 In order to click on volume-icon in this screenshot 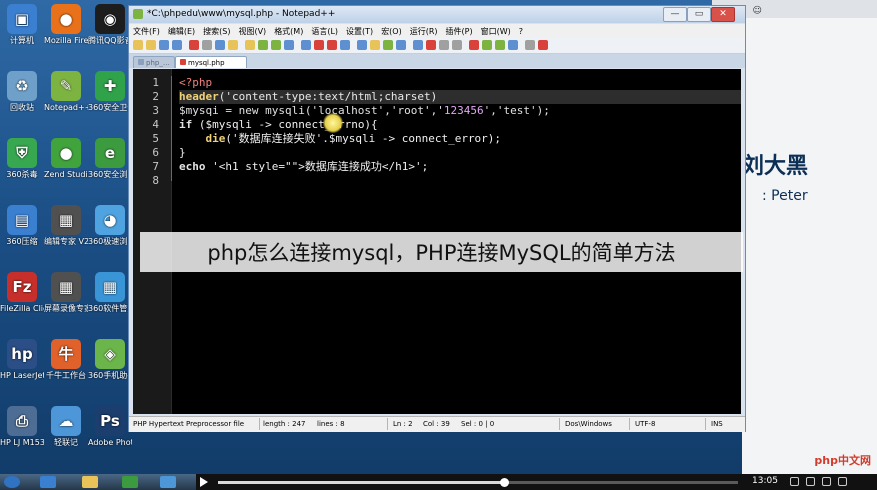, I will do `click(794, 481)`.